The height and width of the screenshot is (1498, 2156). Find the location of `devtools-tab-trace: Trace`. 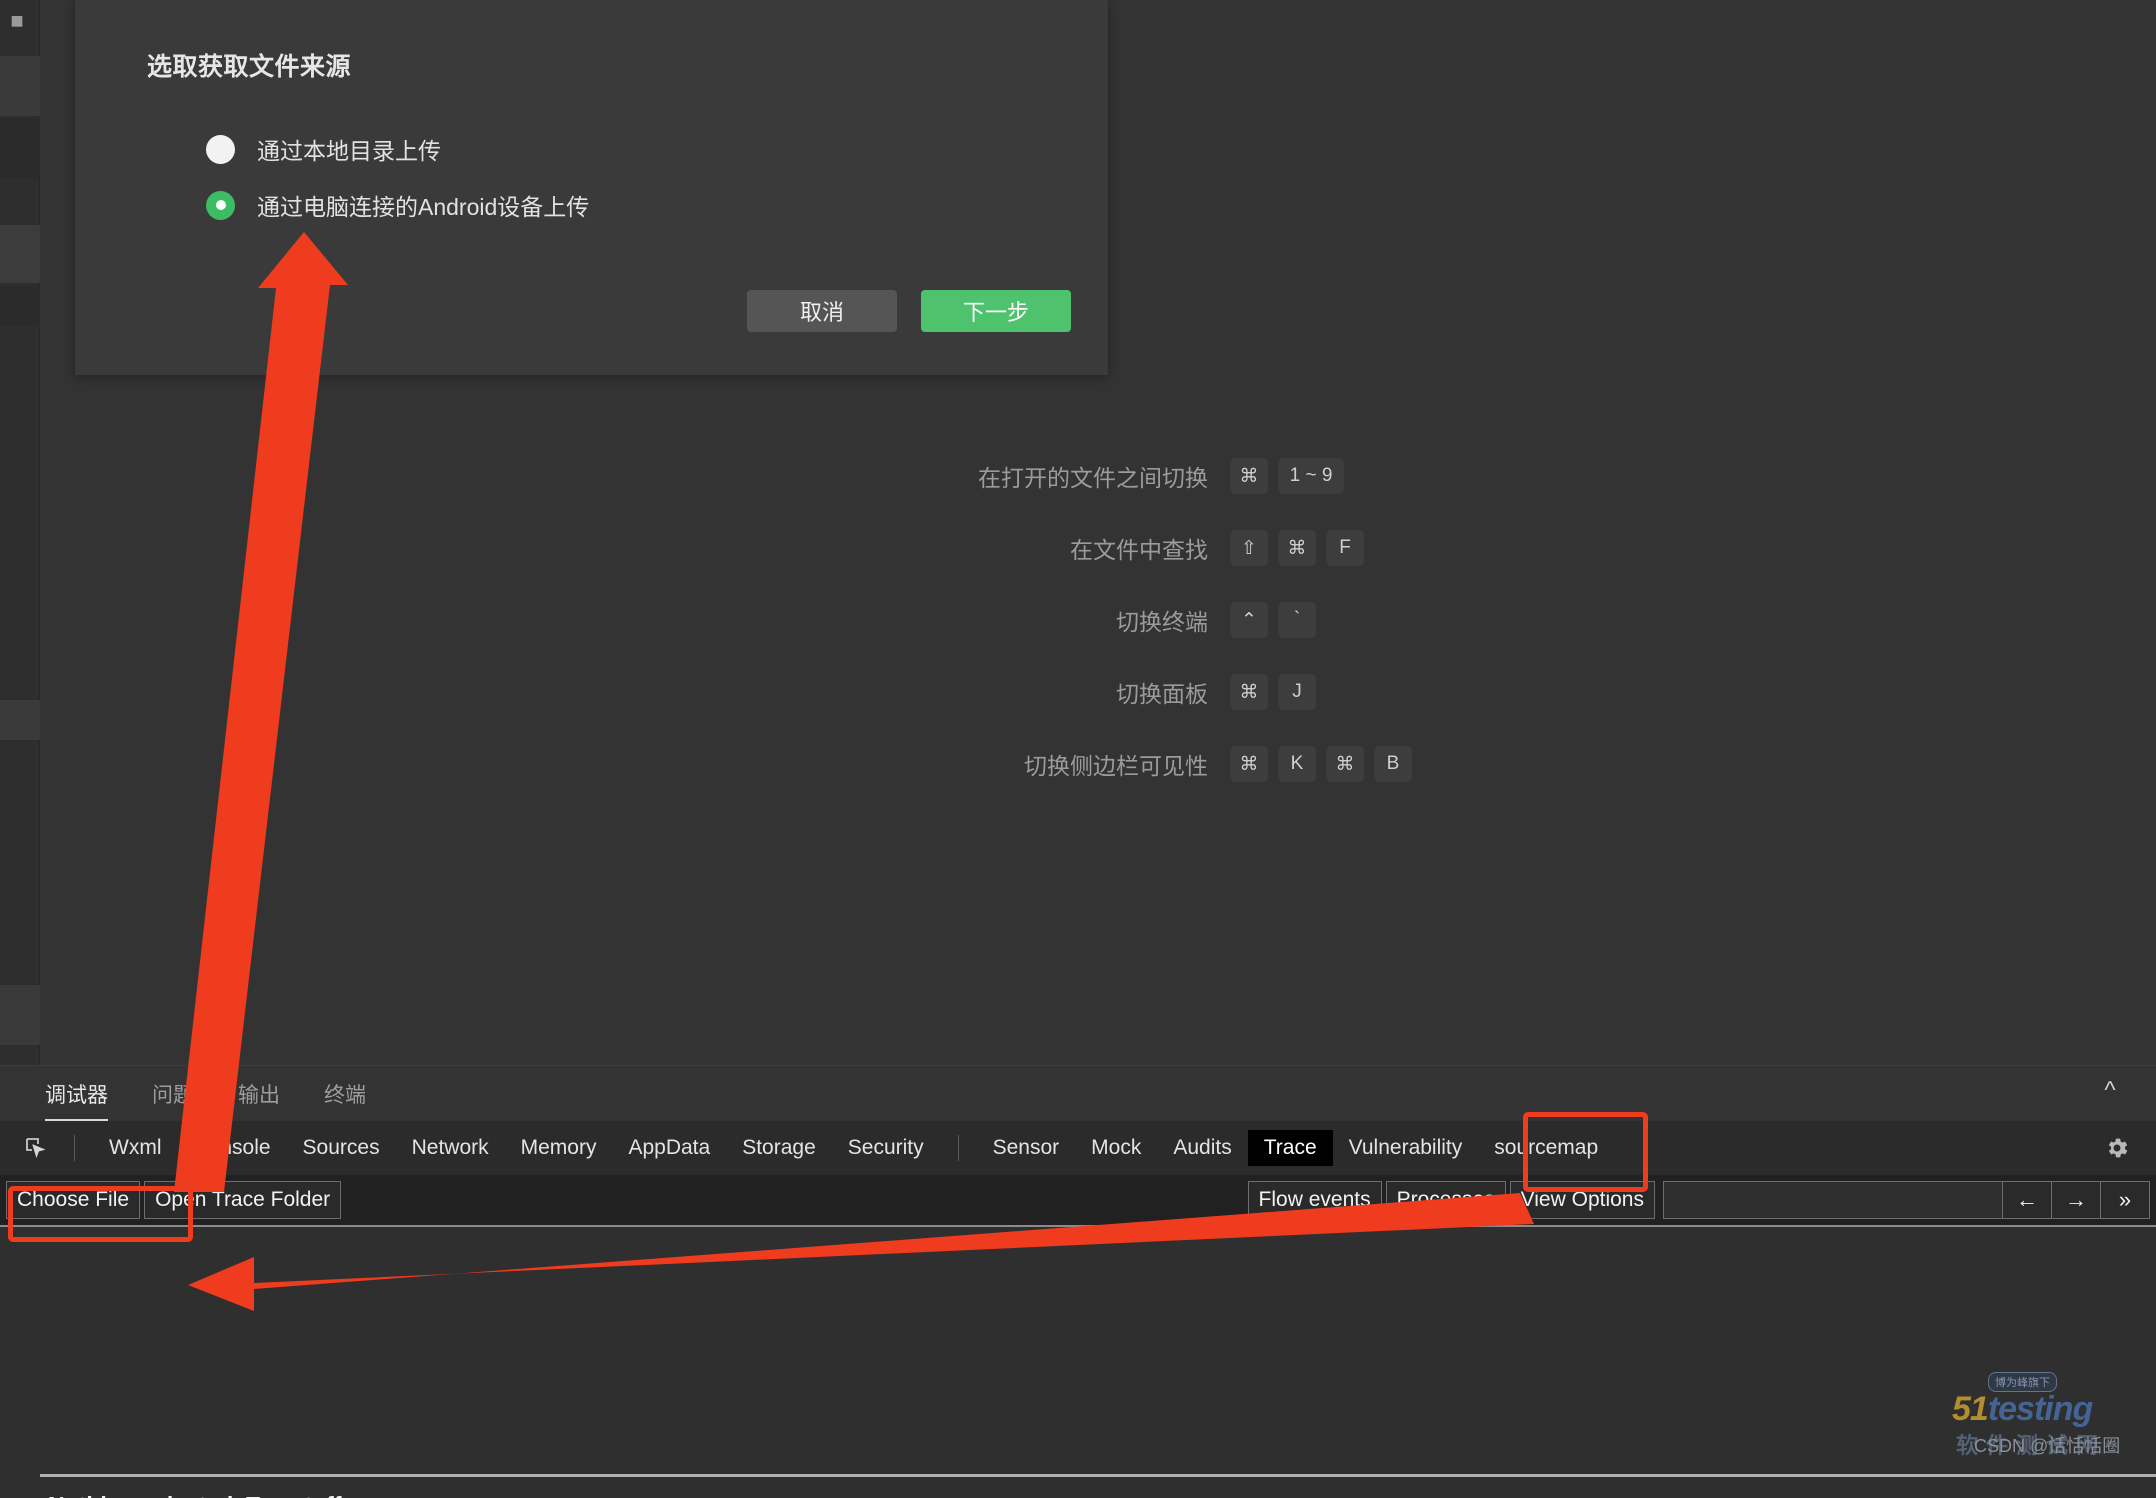

devtools-tab-trace: Trace is located at coordinates (1290, 1148).